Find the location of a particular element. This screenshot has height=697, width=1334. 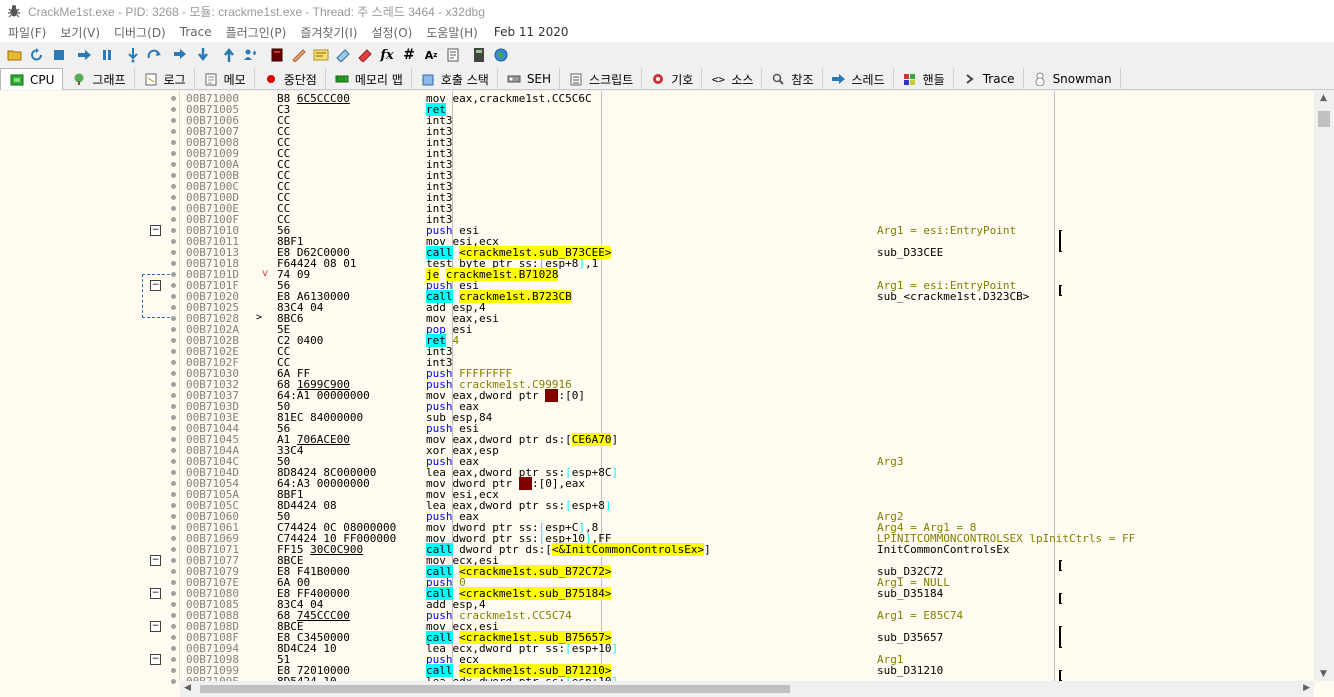

disassembly-row: 00B71028 8BC6 mov eax,esi is located at coordinates (747, 318).